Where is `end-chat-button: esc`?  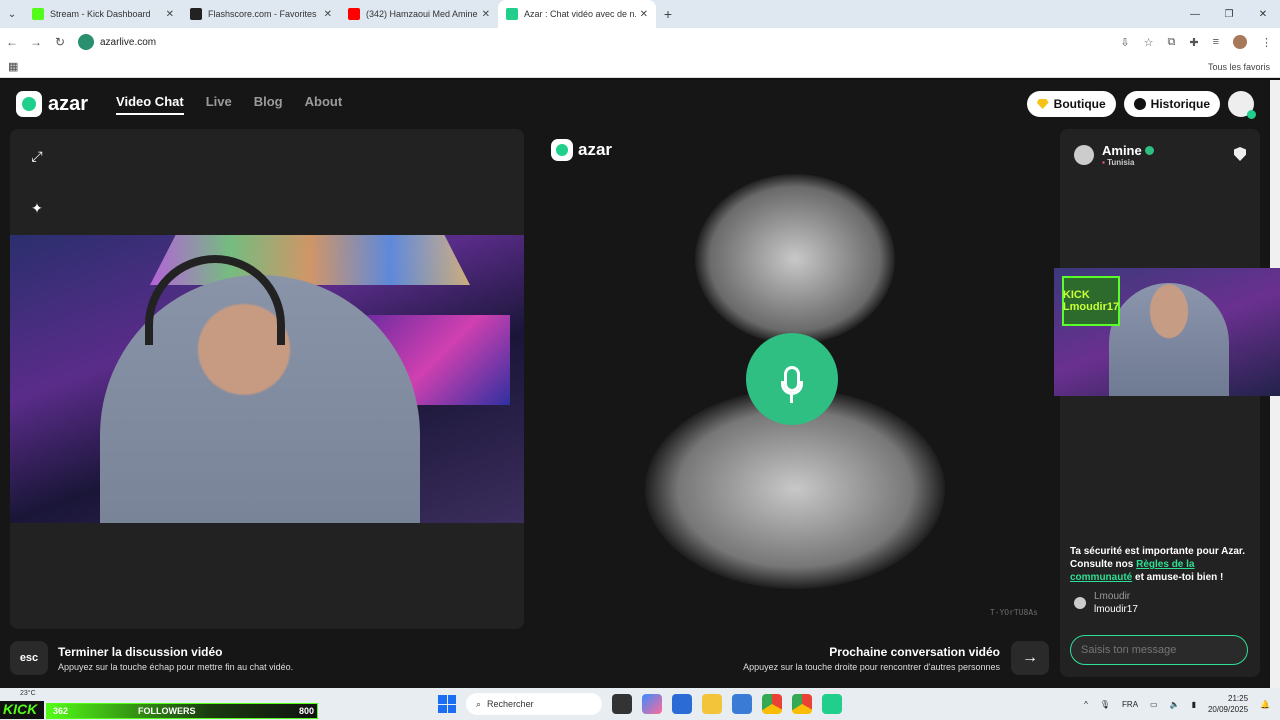 end-chat-button: esc is located at coordinates (29, 658).